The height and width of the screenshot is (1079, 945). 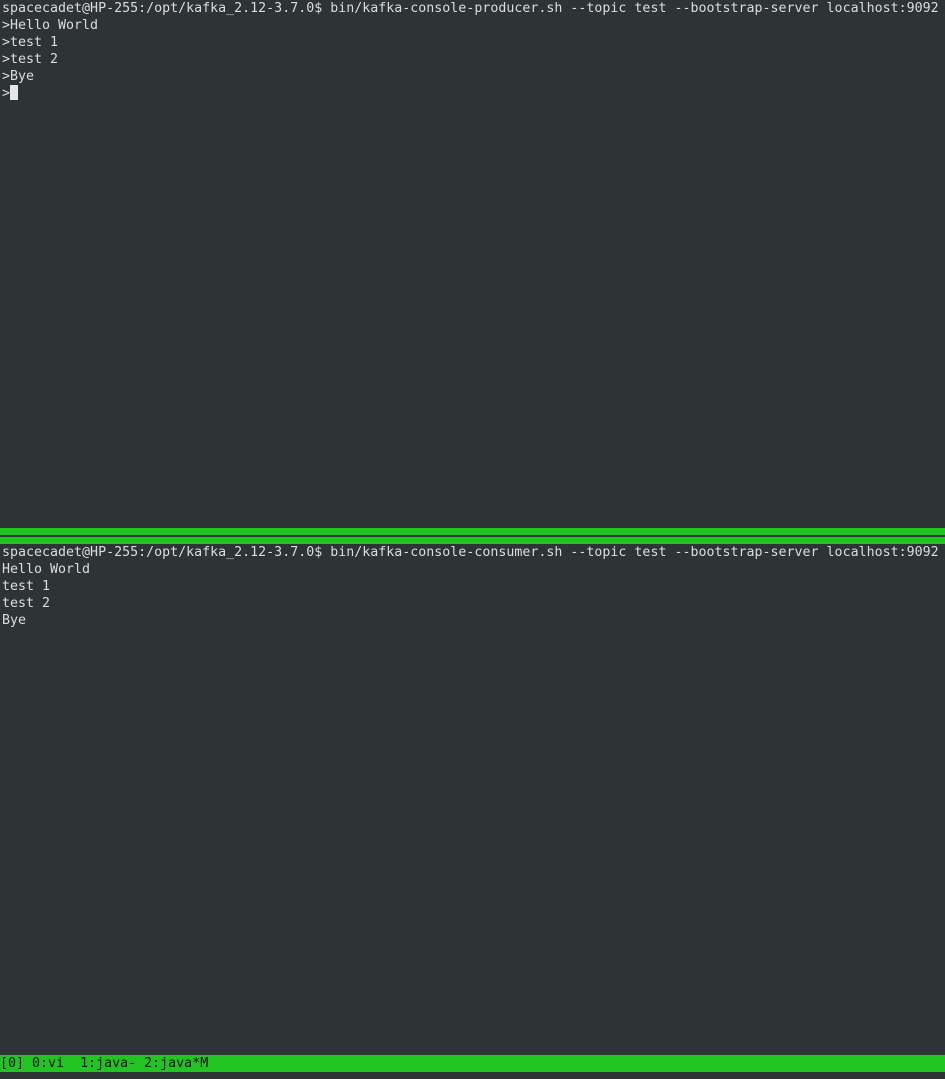 What do you see at coordinates (18, 76) in the screenshot?
I see `producer-output-line: >Bye` at bounding box center [18, 76].